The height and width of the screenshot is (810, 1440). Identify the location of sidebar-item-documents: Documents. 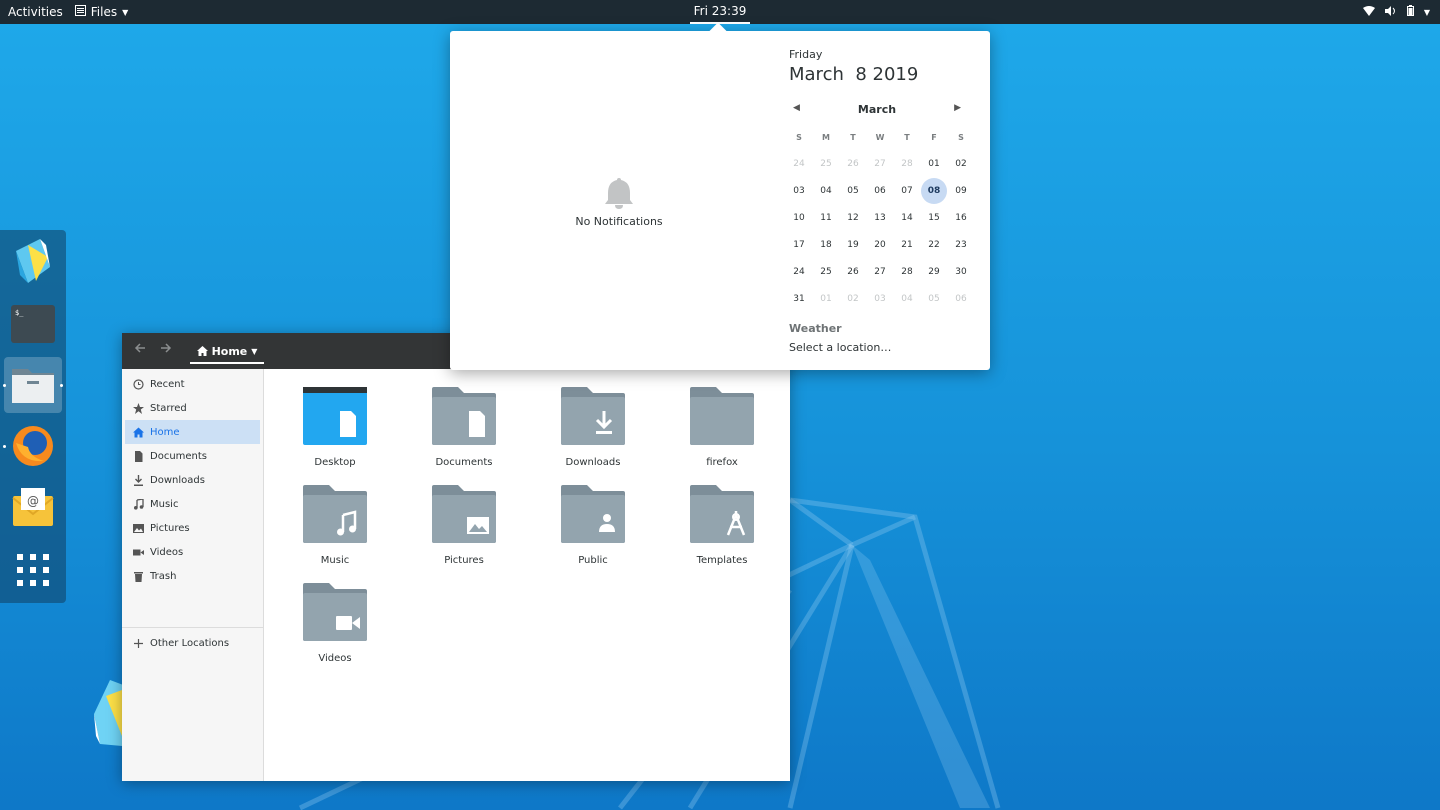
(192, 456).